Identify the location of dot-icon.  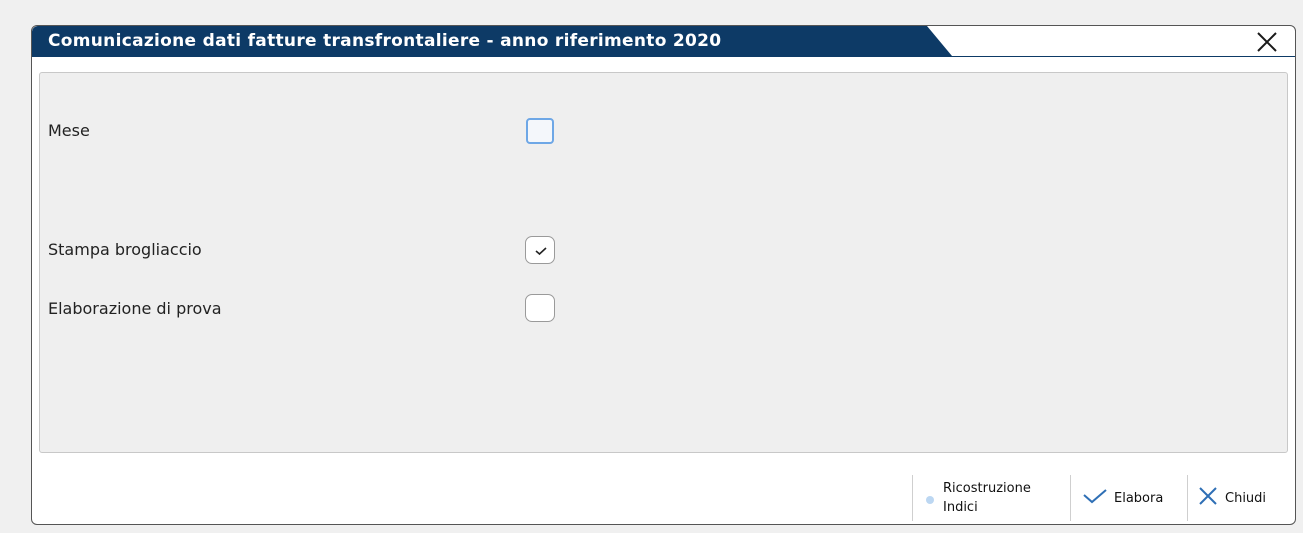
(930, 500).